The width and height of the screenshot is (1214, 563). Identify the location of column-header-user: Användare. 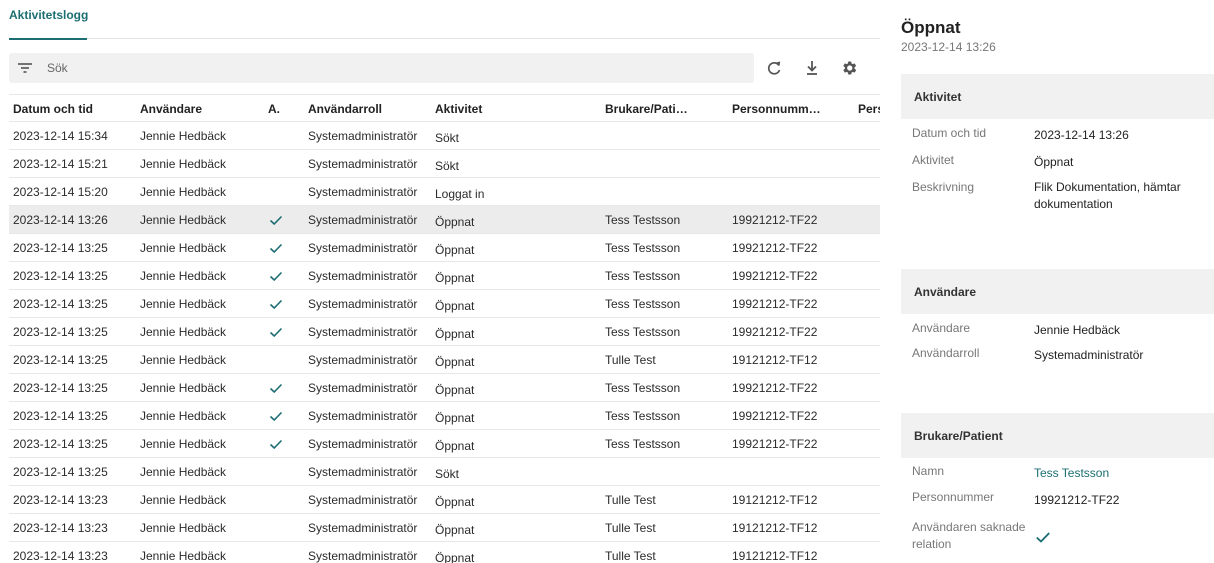
(205, 109).